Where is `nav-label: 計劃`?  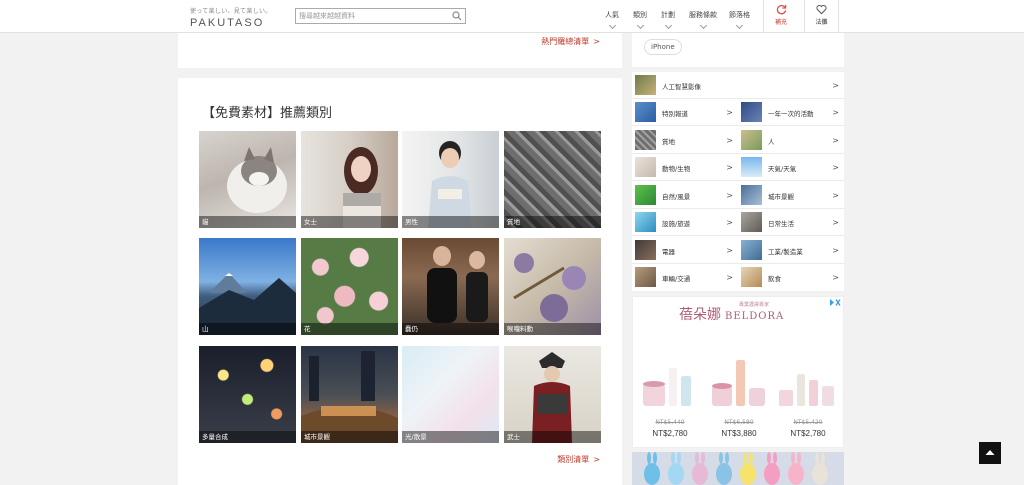 nav-label: 計劃 is located at coordinates (668, 15).